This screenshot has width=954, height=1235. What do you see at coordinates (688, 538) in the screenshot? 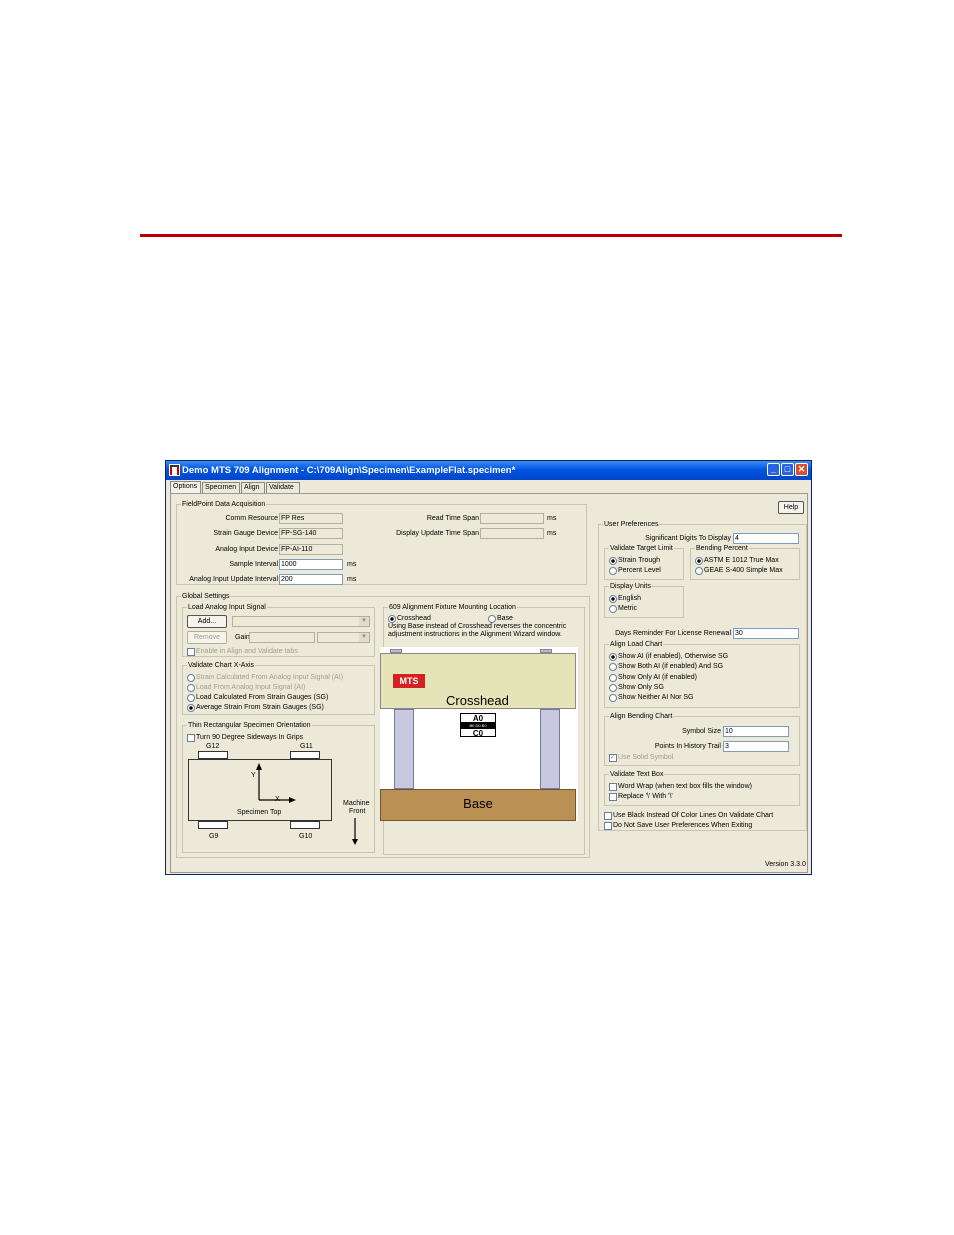
I see `sig-digits-label: Significant Digits To Display` at bounding box center [688, 538].